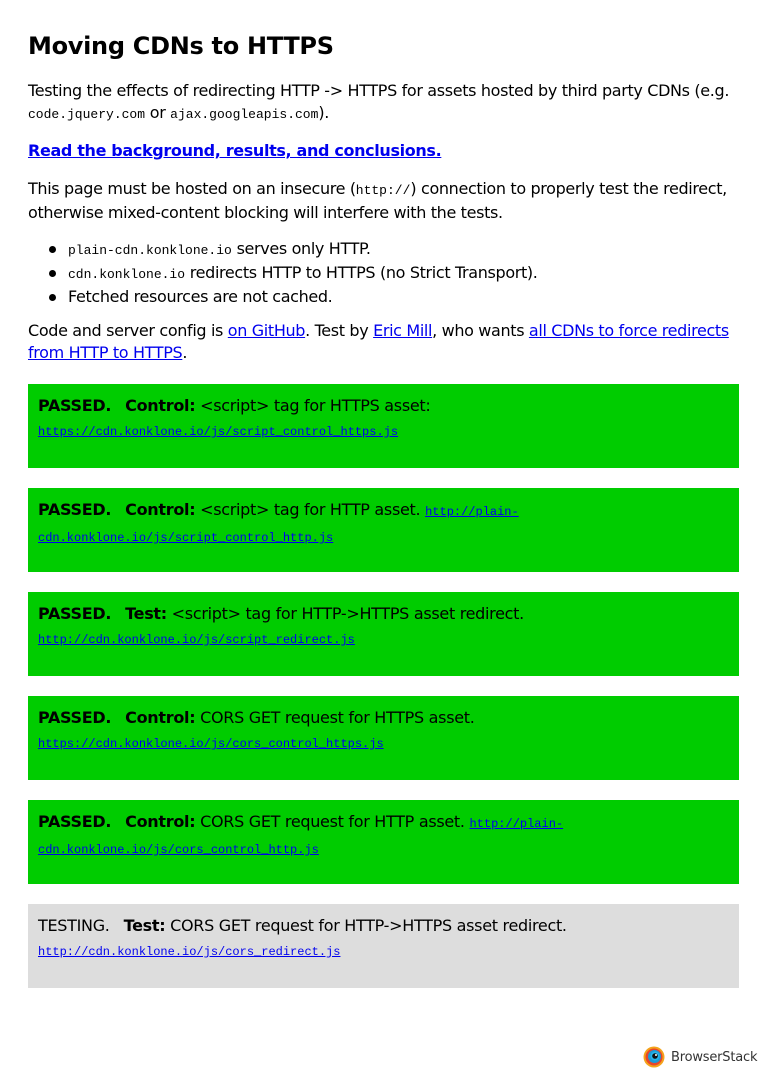 The width and height of the screenshot is (768, 1075). What do you see at coordinates (714, 1057) in the screenshot?
I see `browserstack-text: BrowserStack` at bounding box center [714, 1057].